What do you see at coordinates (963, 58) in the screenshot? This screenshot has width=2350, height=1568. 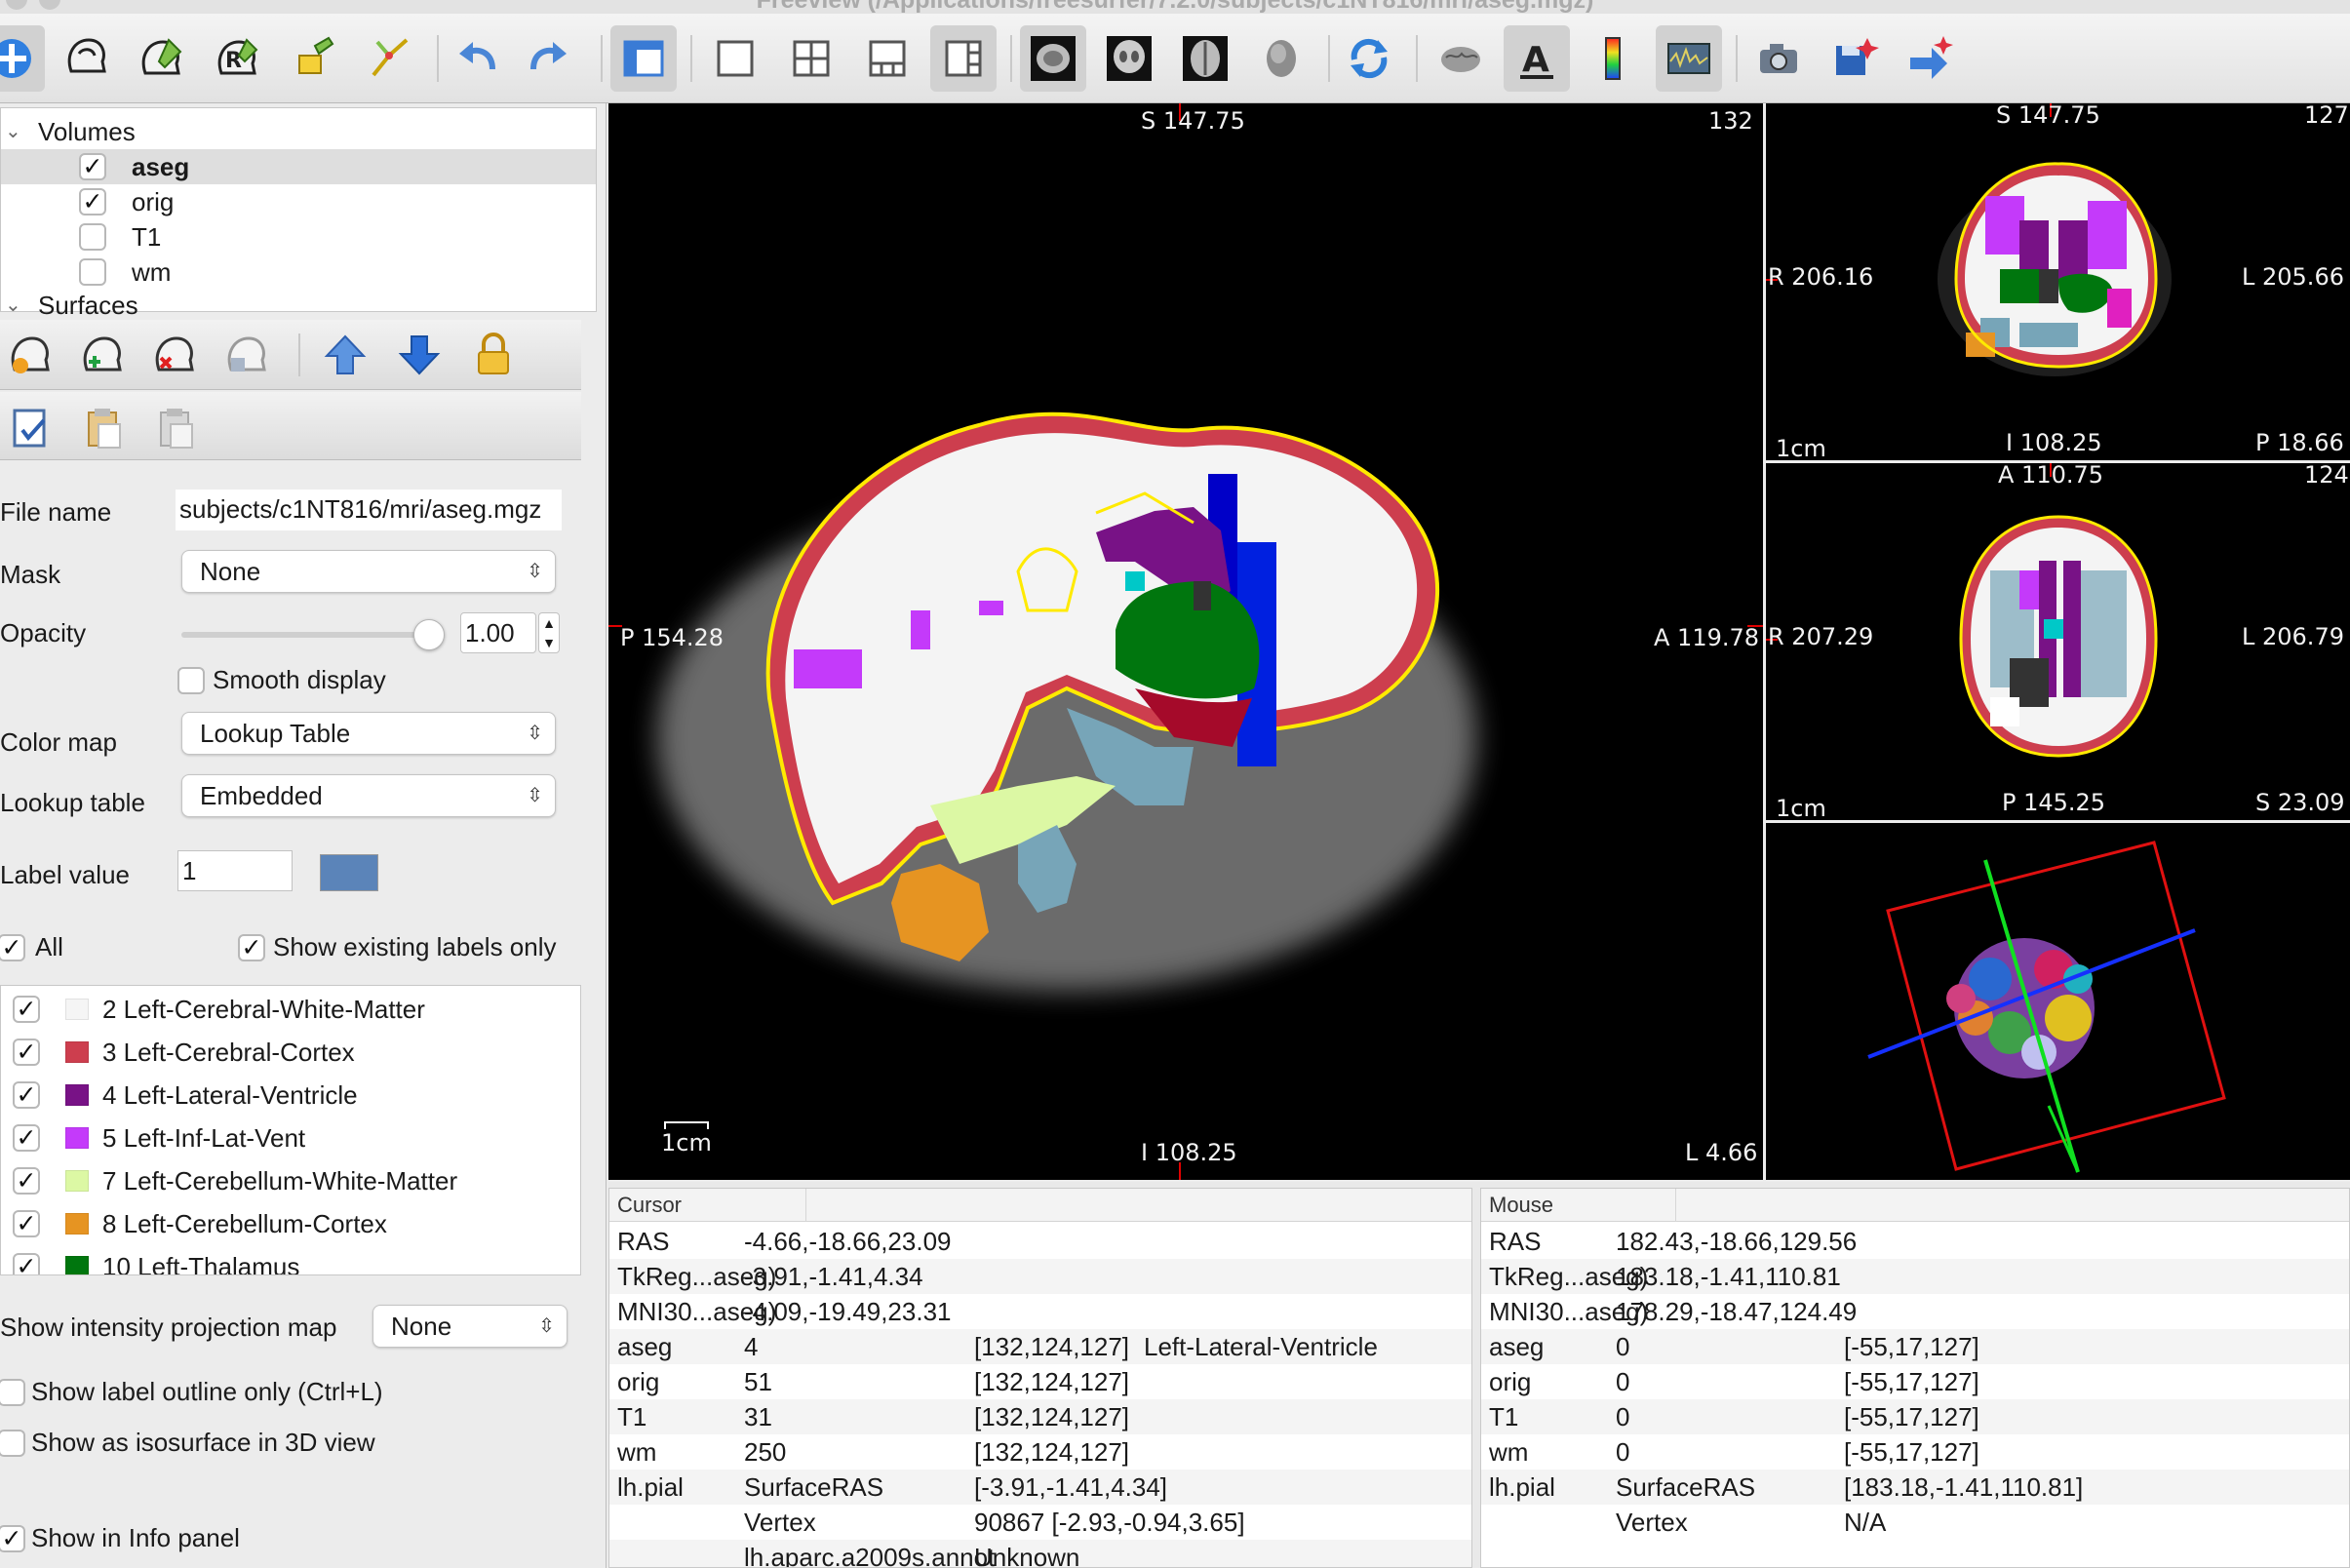 I see `layout-1-3-vertical-button` at bounding box center [963, 58].